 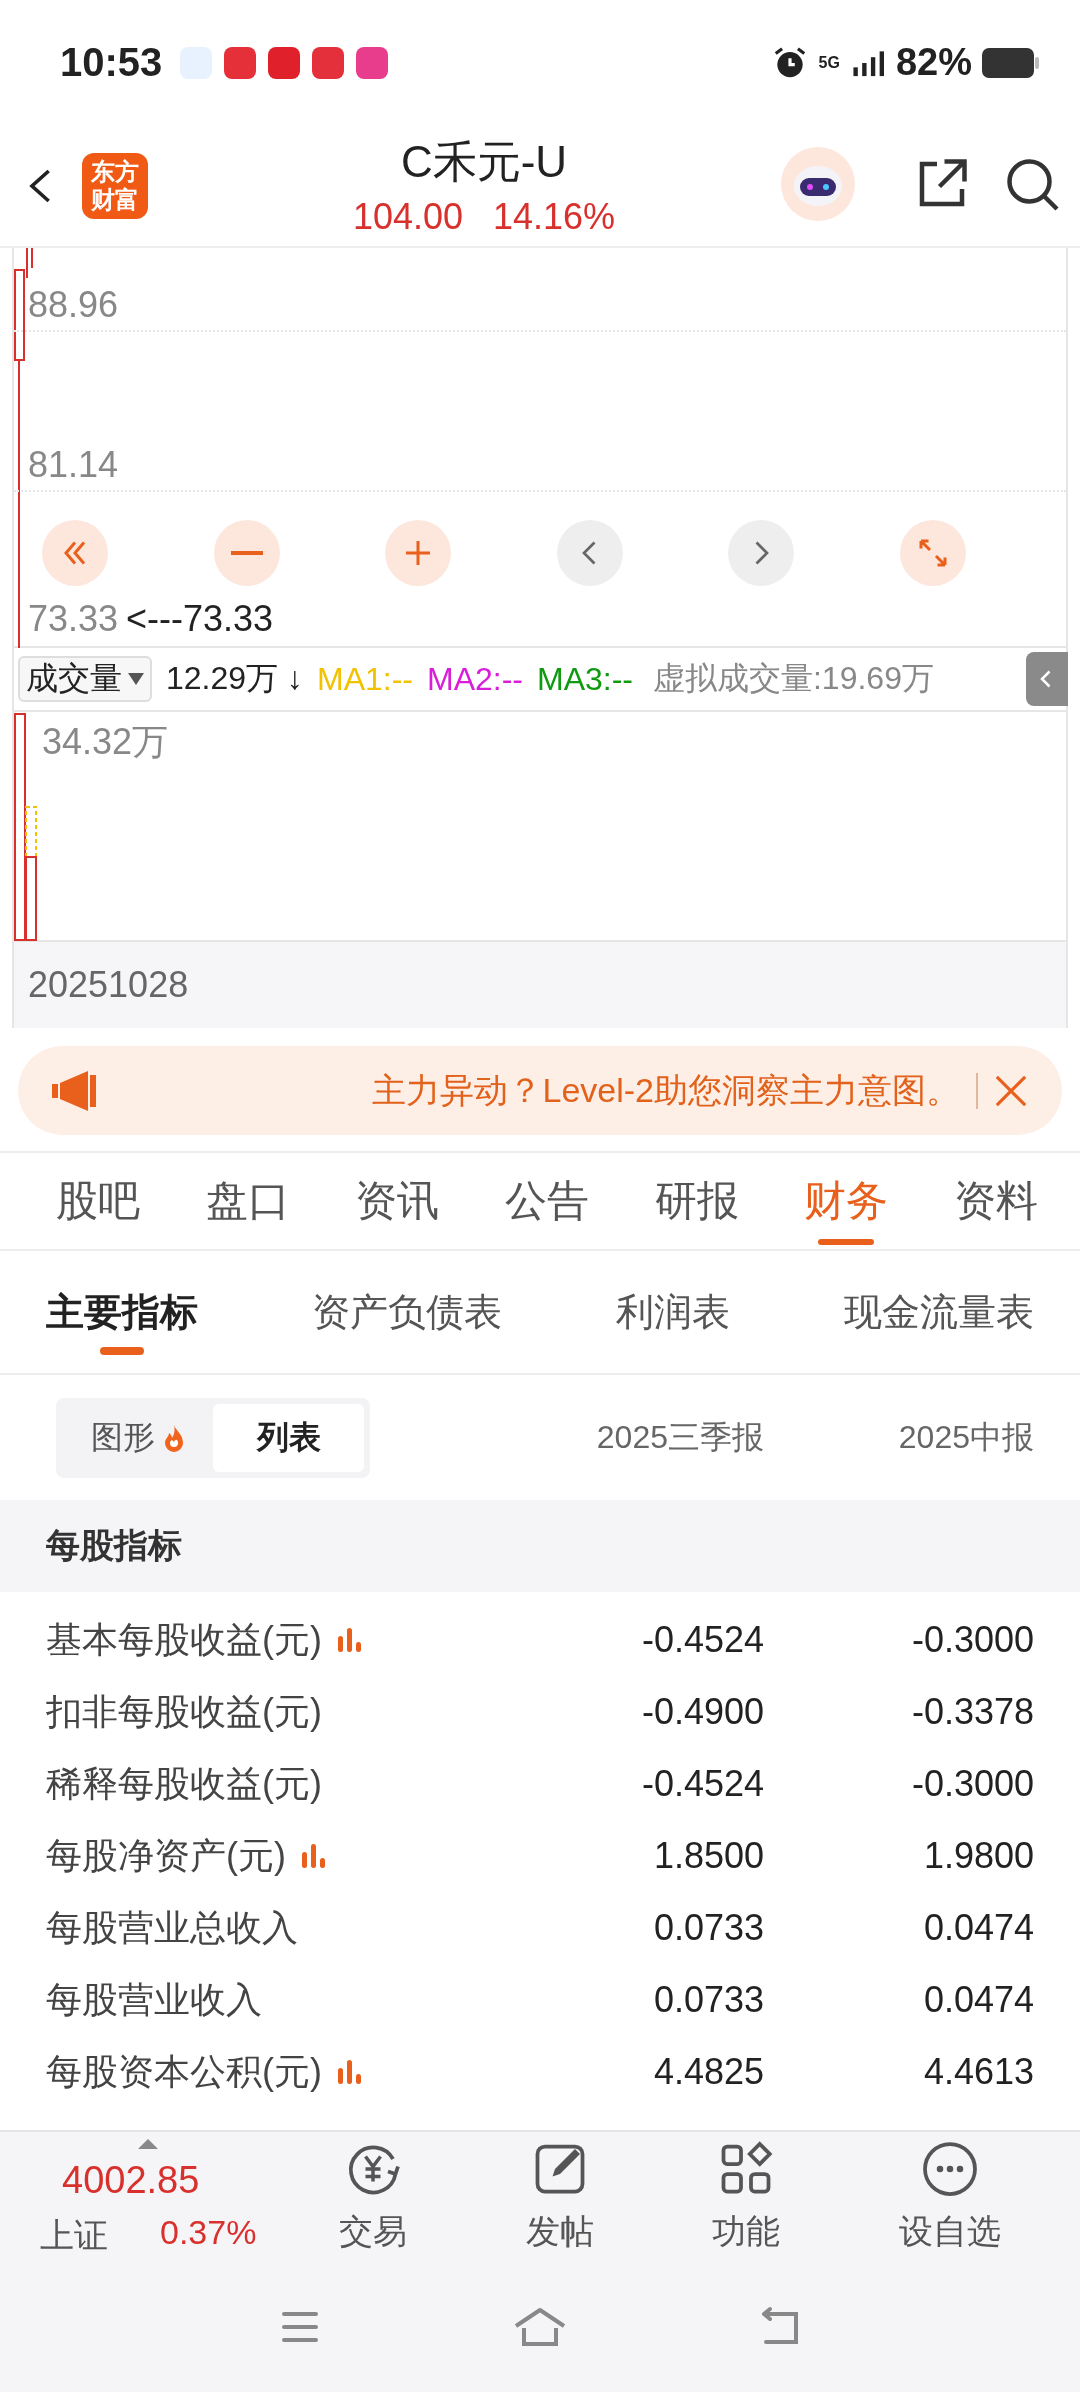 I want to click on price-change: 14.16%, so click(x=554, y=217).